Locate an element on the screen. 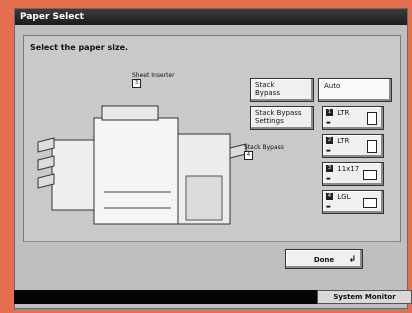 This screenshot has width=412, height=313. return-arrow-icon: ↲ is located at coordinates (352, 260).